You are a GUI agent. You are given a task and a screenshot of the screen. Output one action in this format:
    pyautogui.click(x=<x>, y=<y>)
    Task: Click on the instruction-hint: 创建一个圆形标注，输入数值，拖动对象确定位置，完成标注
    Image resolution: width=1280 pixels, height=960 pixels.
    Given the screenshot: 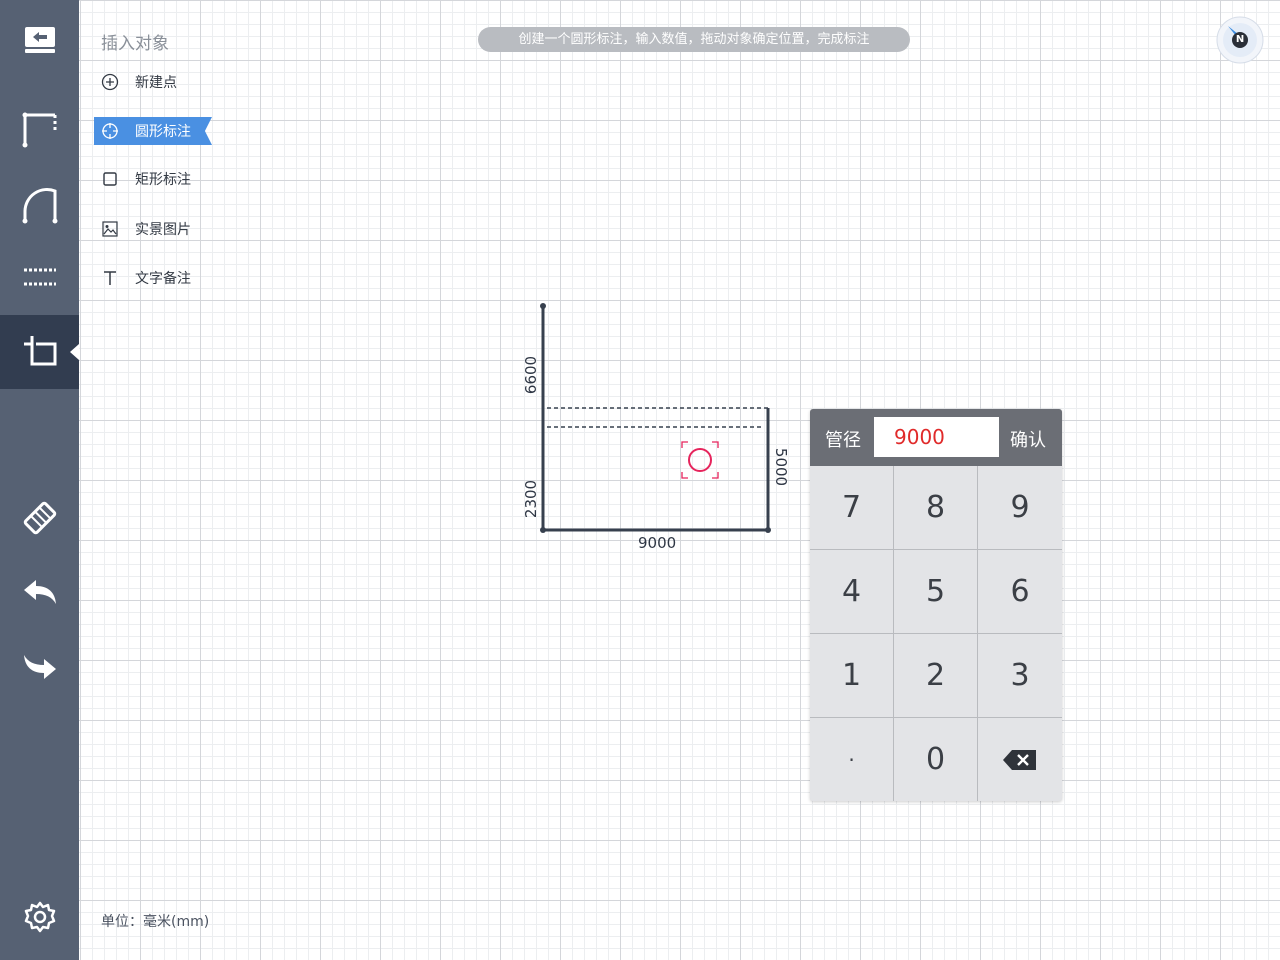 What is the action you would take?
    pyautogui.click(x=694, y=39)
    